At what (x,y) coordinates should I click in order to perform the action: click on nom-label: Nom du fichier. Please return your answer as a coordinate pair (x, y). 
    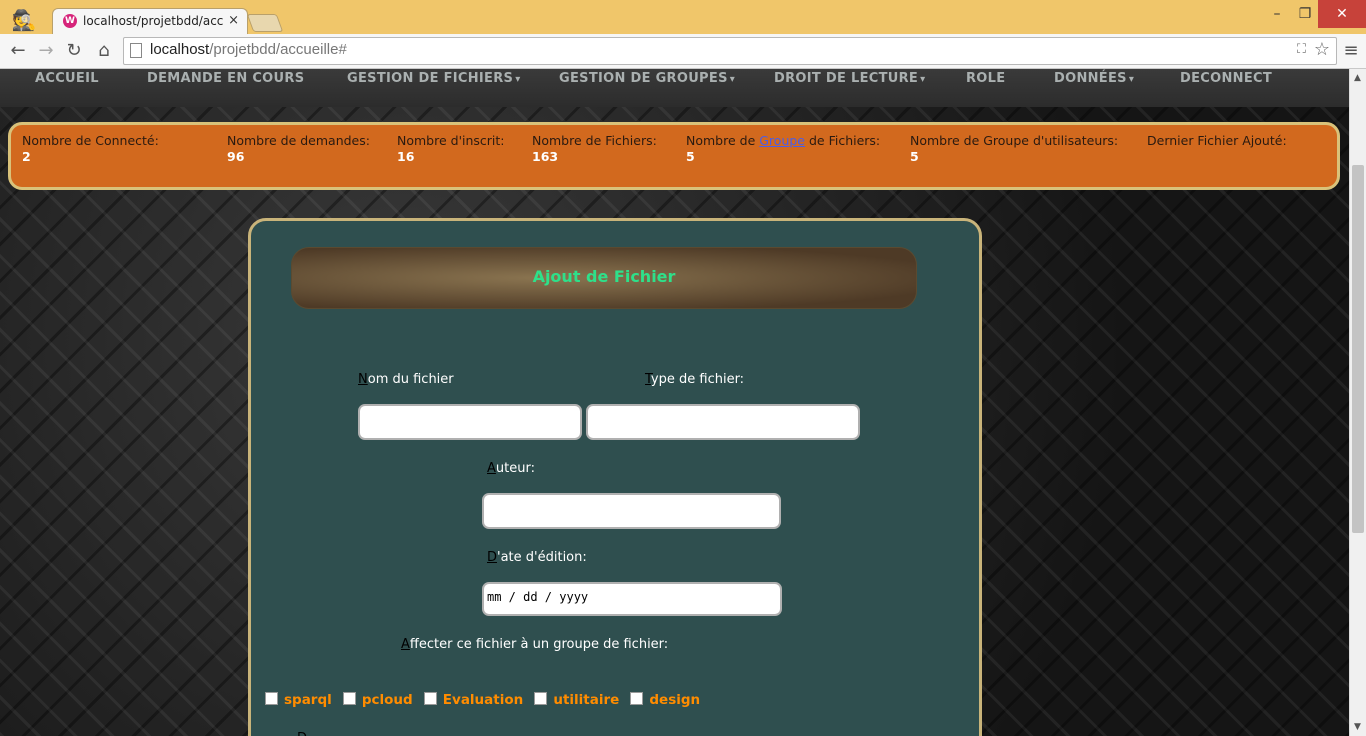
    Looking at the image, I should click on (406, 379).